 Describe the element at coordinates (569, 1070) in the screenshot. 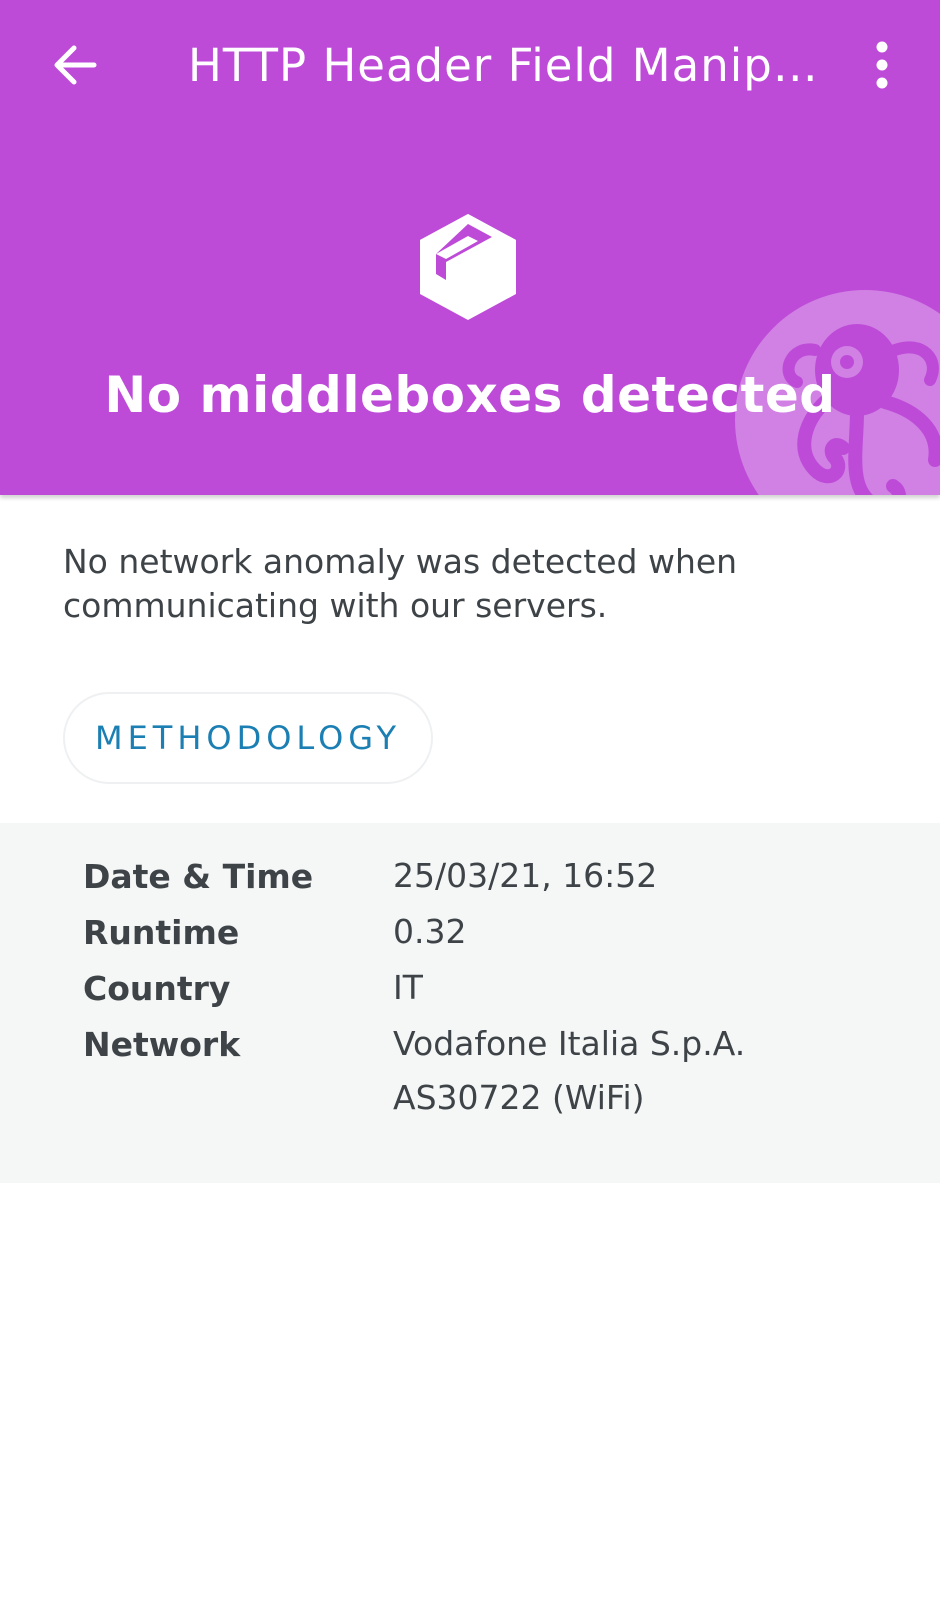

I see `detail-value: Vodafone Italia S.p.A. AS30722 (WiFi)` at that location.